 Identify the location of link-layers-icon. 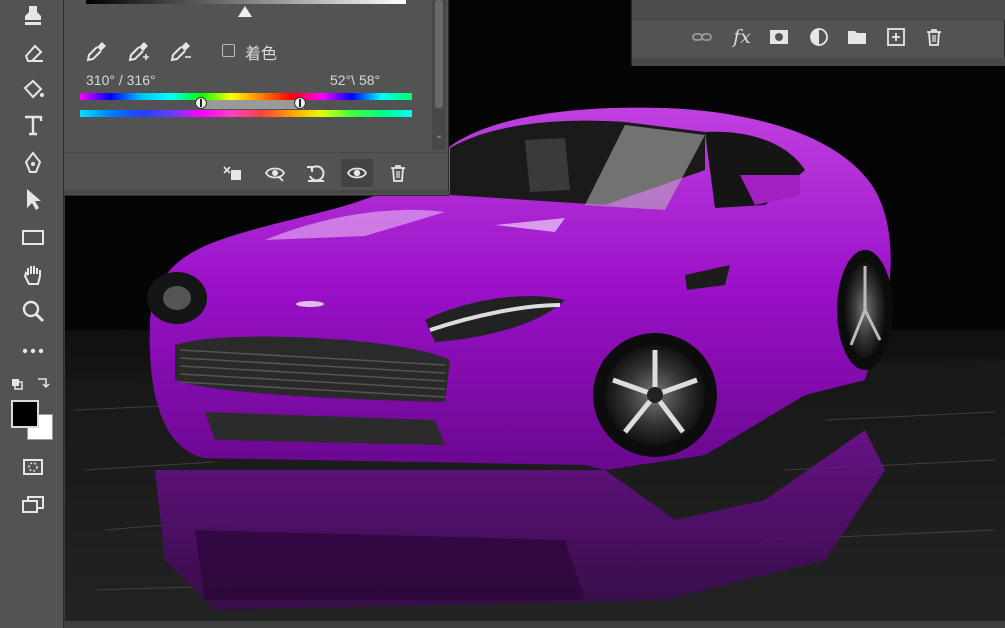
(702, 37).